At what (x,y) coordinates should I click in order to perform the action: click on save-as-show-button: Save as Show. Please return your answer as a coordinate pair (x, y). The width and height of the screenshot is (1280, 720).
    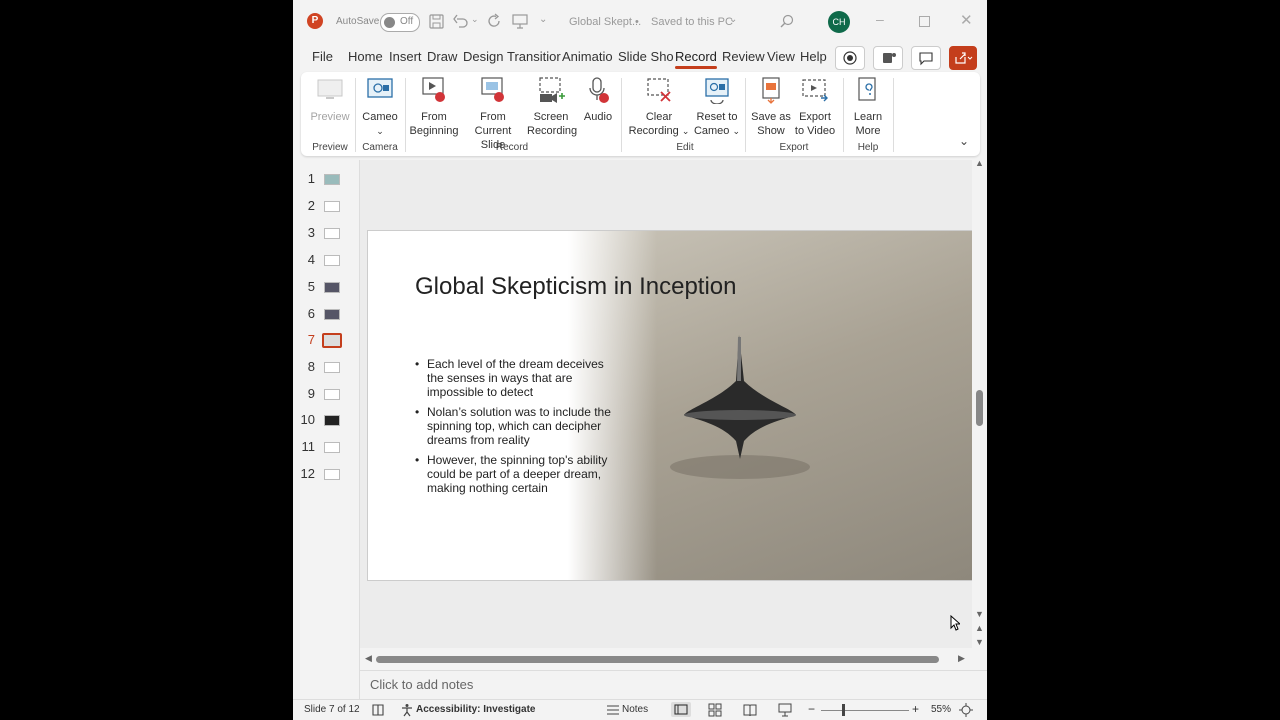
    Looking at the image, I should click on (771, 107).